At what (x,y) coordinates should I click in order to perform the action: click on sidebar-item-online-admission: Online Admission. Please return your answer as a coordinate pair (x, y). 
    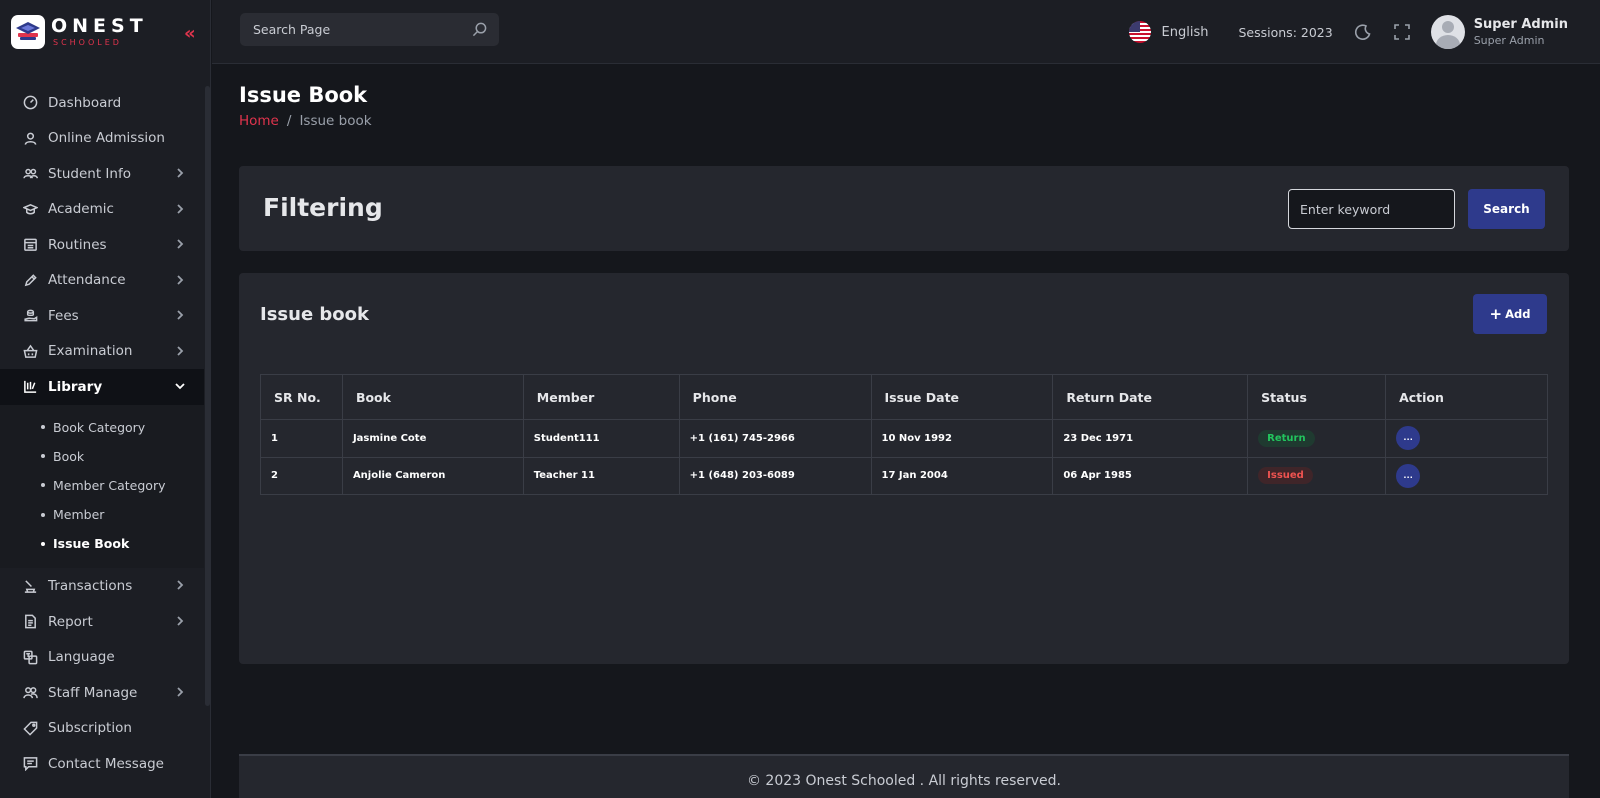
    Looking at the image, I should click on (102, 139).